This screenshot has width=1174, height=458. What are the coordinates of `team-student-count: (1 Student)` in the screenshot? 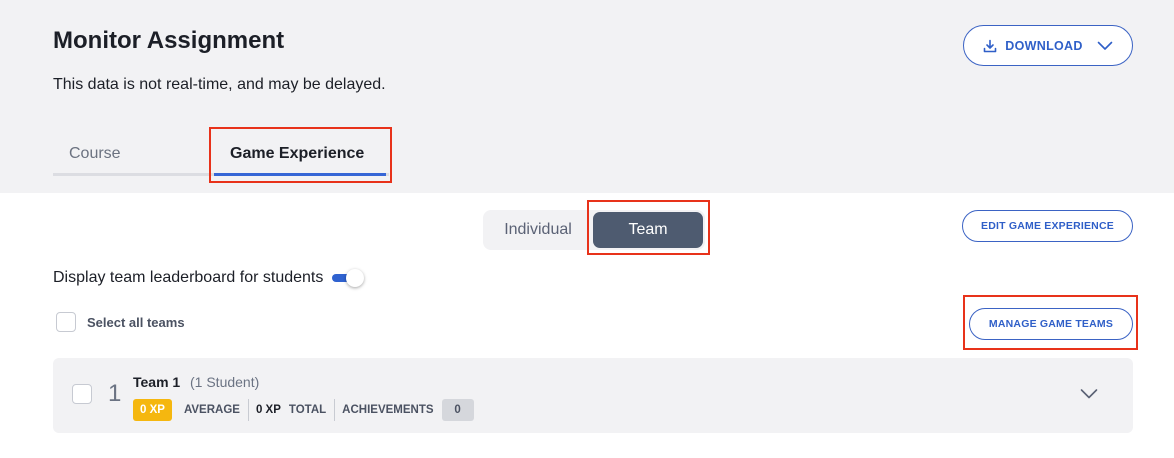 It's located at (225, 382).